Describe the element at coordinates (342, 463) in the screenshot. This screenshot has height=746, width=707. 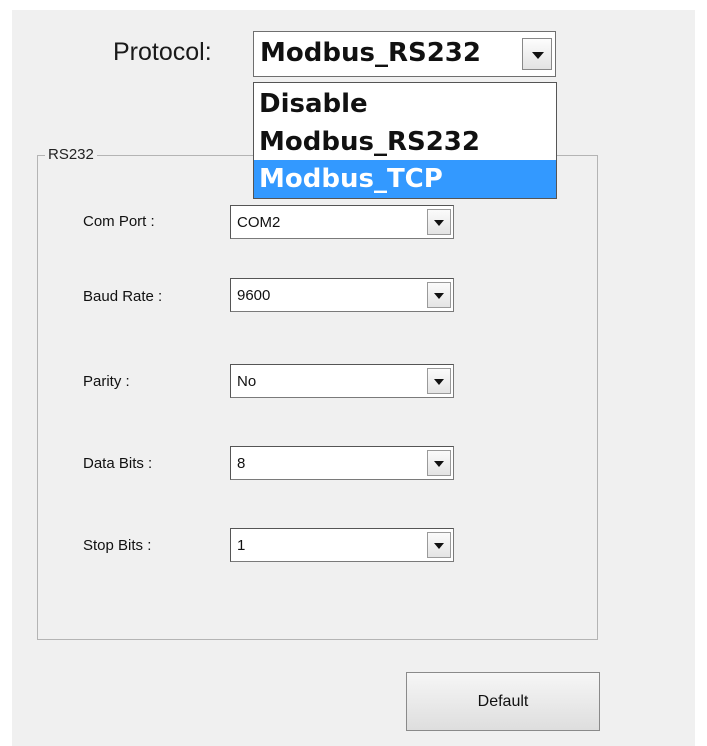
I see `data-bits-select: 8` at that location.